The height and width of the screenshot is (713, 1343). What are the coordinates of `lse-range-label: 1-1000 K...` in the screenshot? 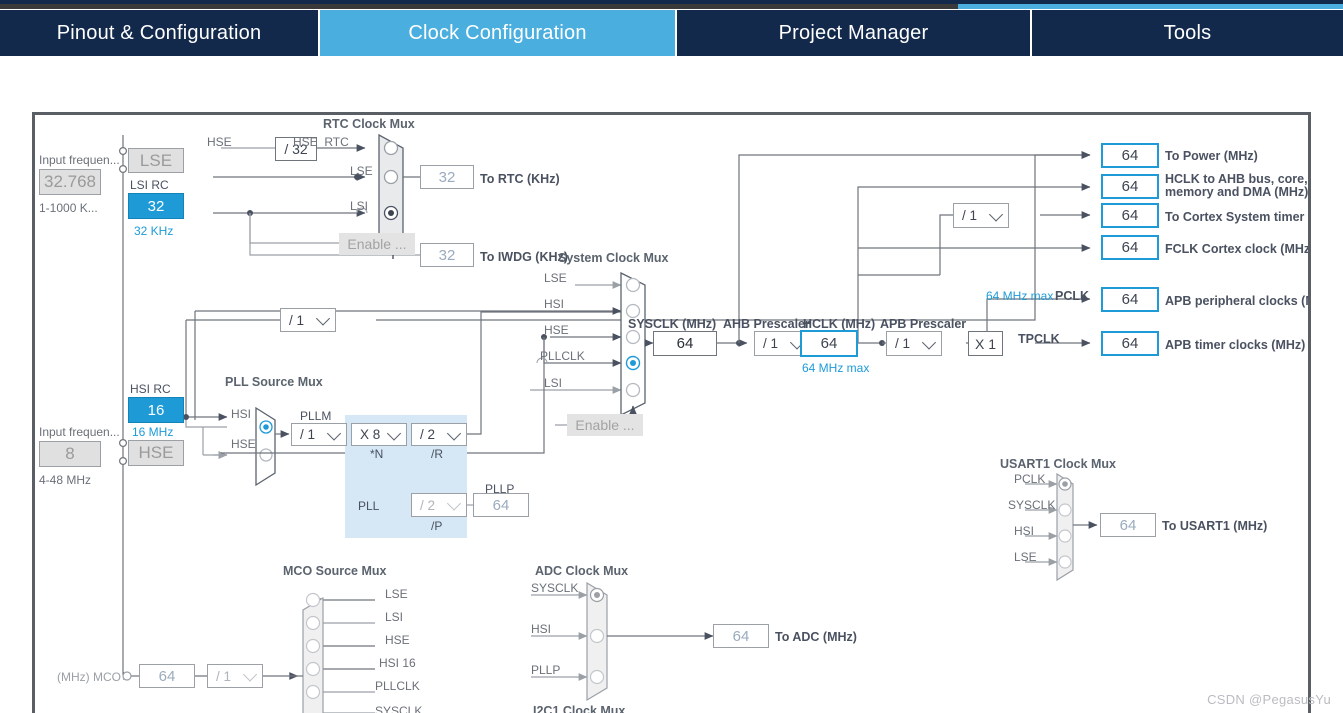 It's located at (68, 208).